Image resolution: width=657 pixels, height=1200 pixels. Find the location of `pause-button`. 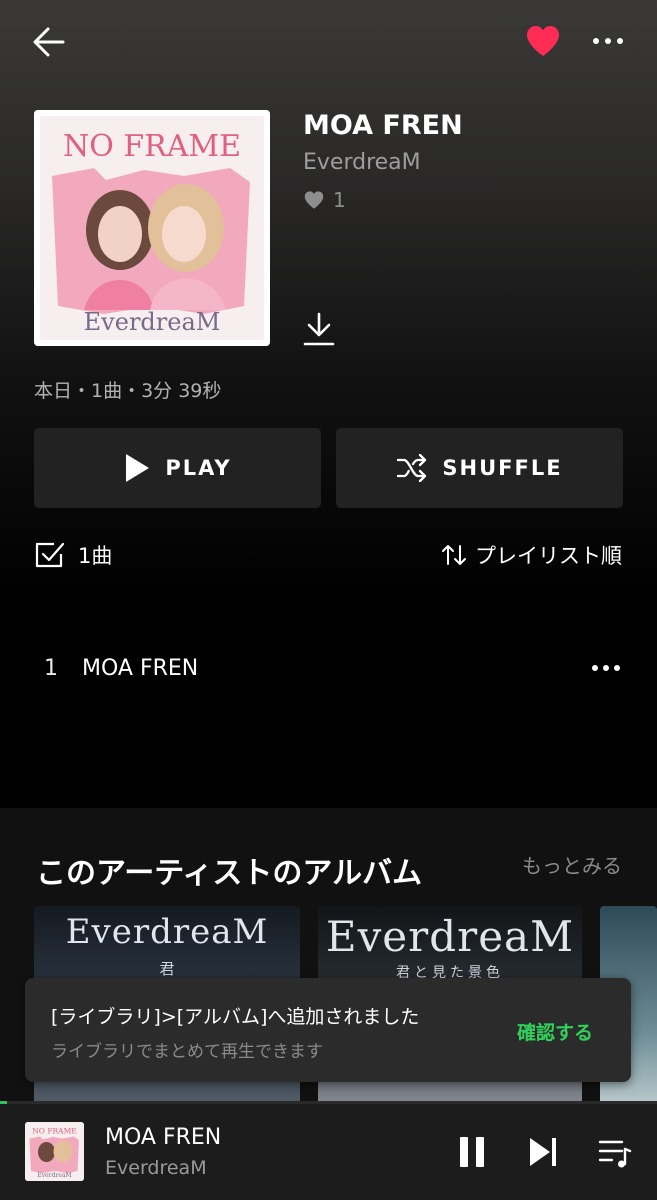

pause-button is located at coordinates (472, 1152).